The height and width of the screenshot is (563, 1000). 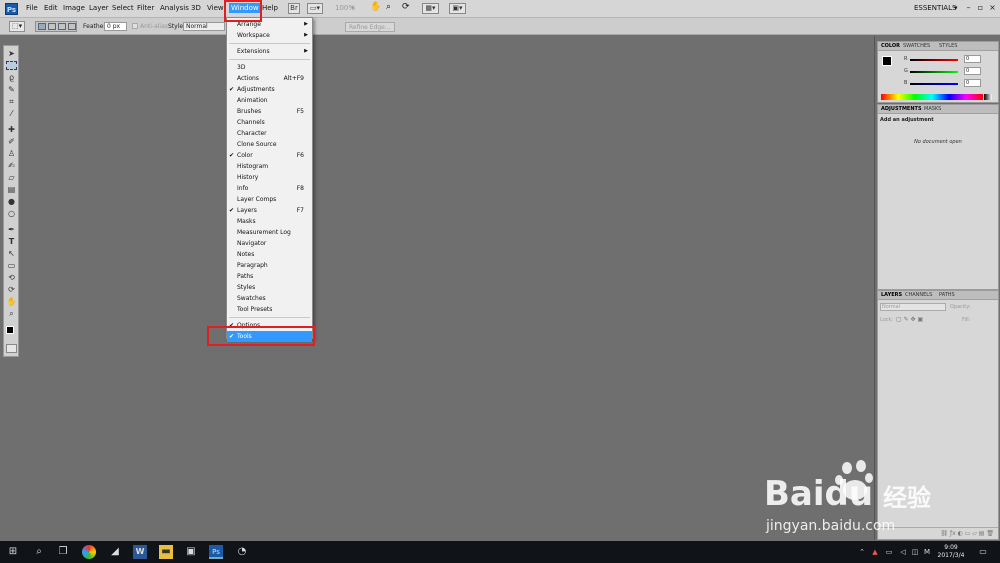 What do you see at coordinates (74, 8) in the screenshot?
I see `menu-image: Image` at bounding box center [74, 8].